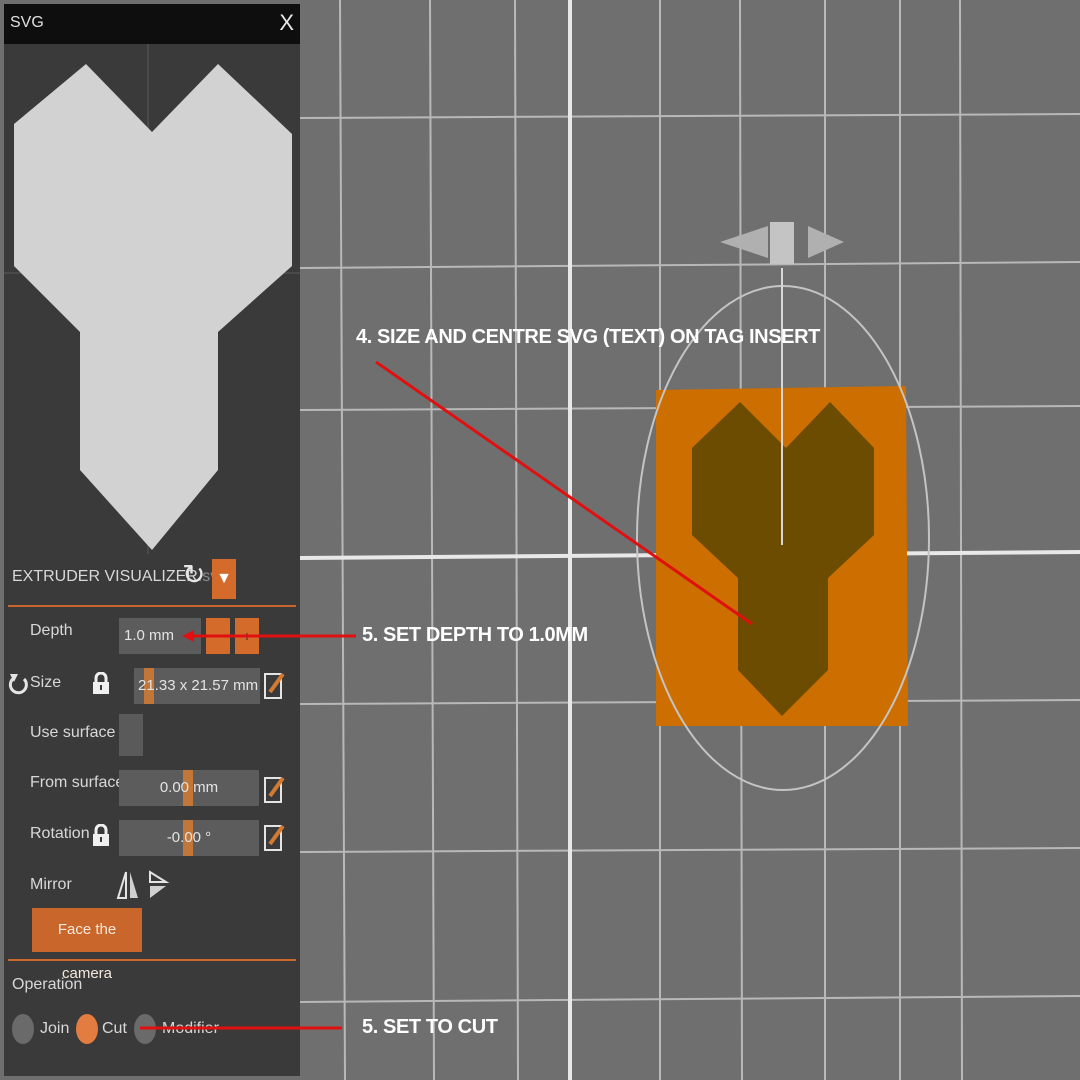 The image size is (1080, 1080). Describe the element at coordinates (218, 636) in the screenshot. I see `depth-decrease-button: −` at that location.